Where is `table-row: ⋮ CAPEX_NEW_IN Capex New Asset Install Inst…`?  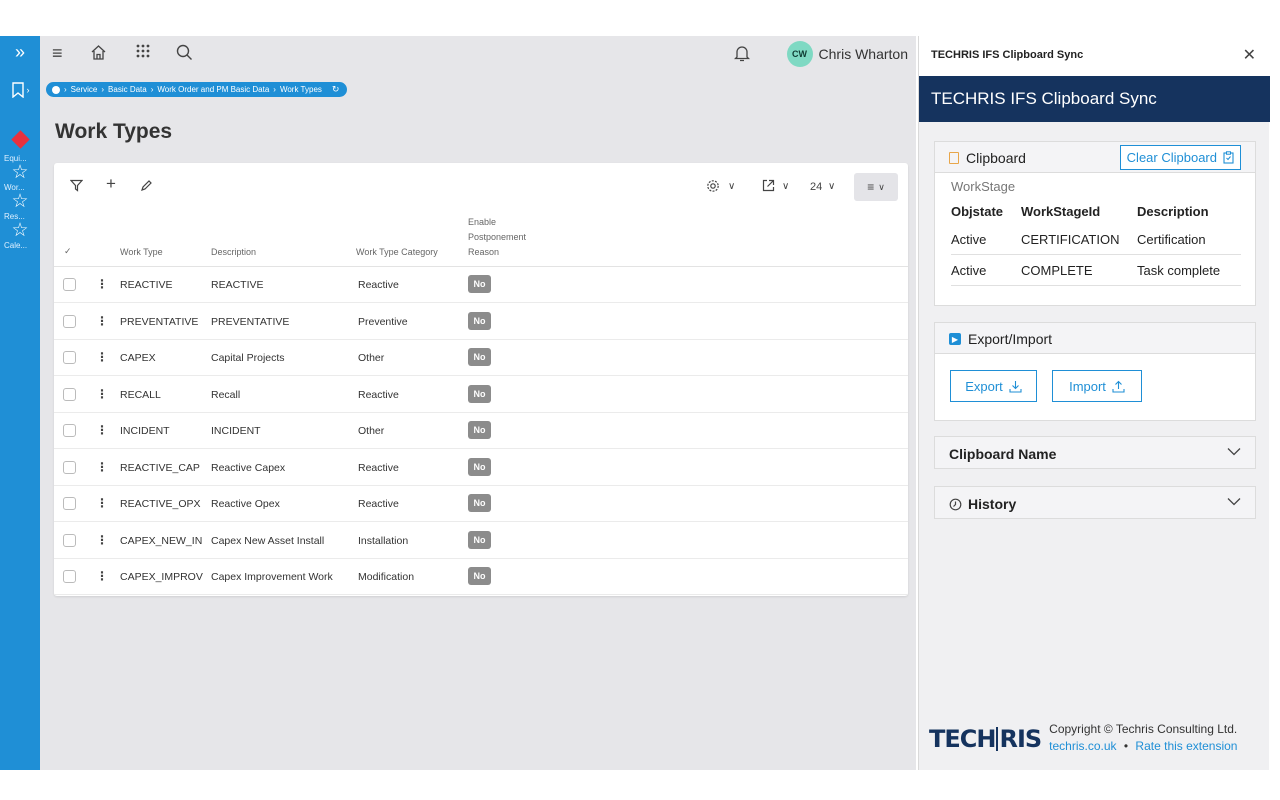 table-row: ⋮ CAPEX_NEW_IN Capex New Asset Install Inst… is located at coordinates (481, 541).